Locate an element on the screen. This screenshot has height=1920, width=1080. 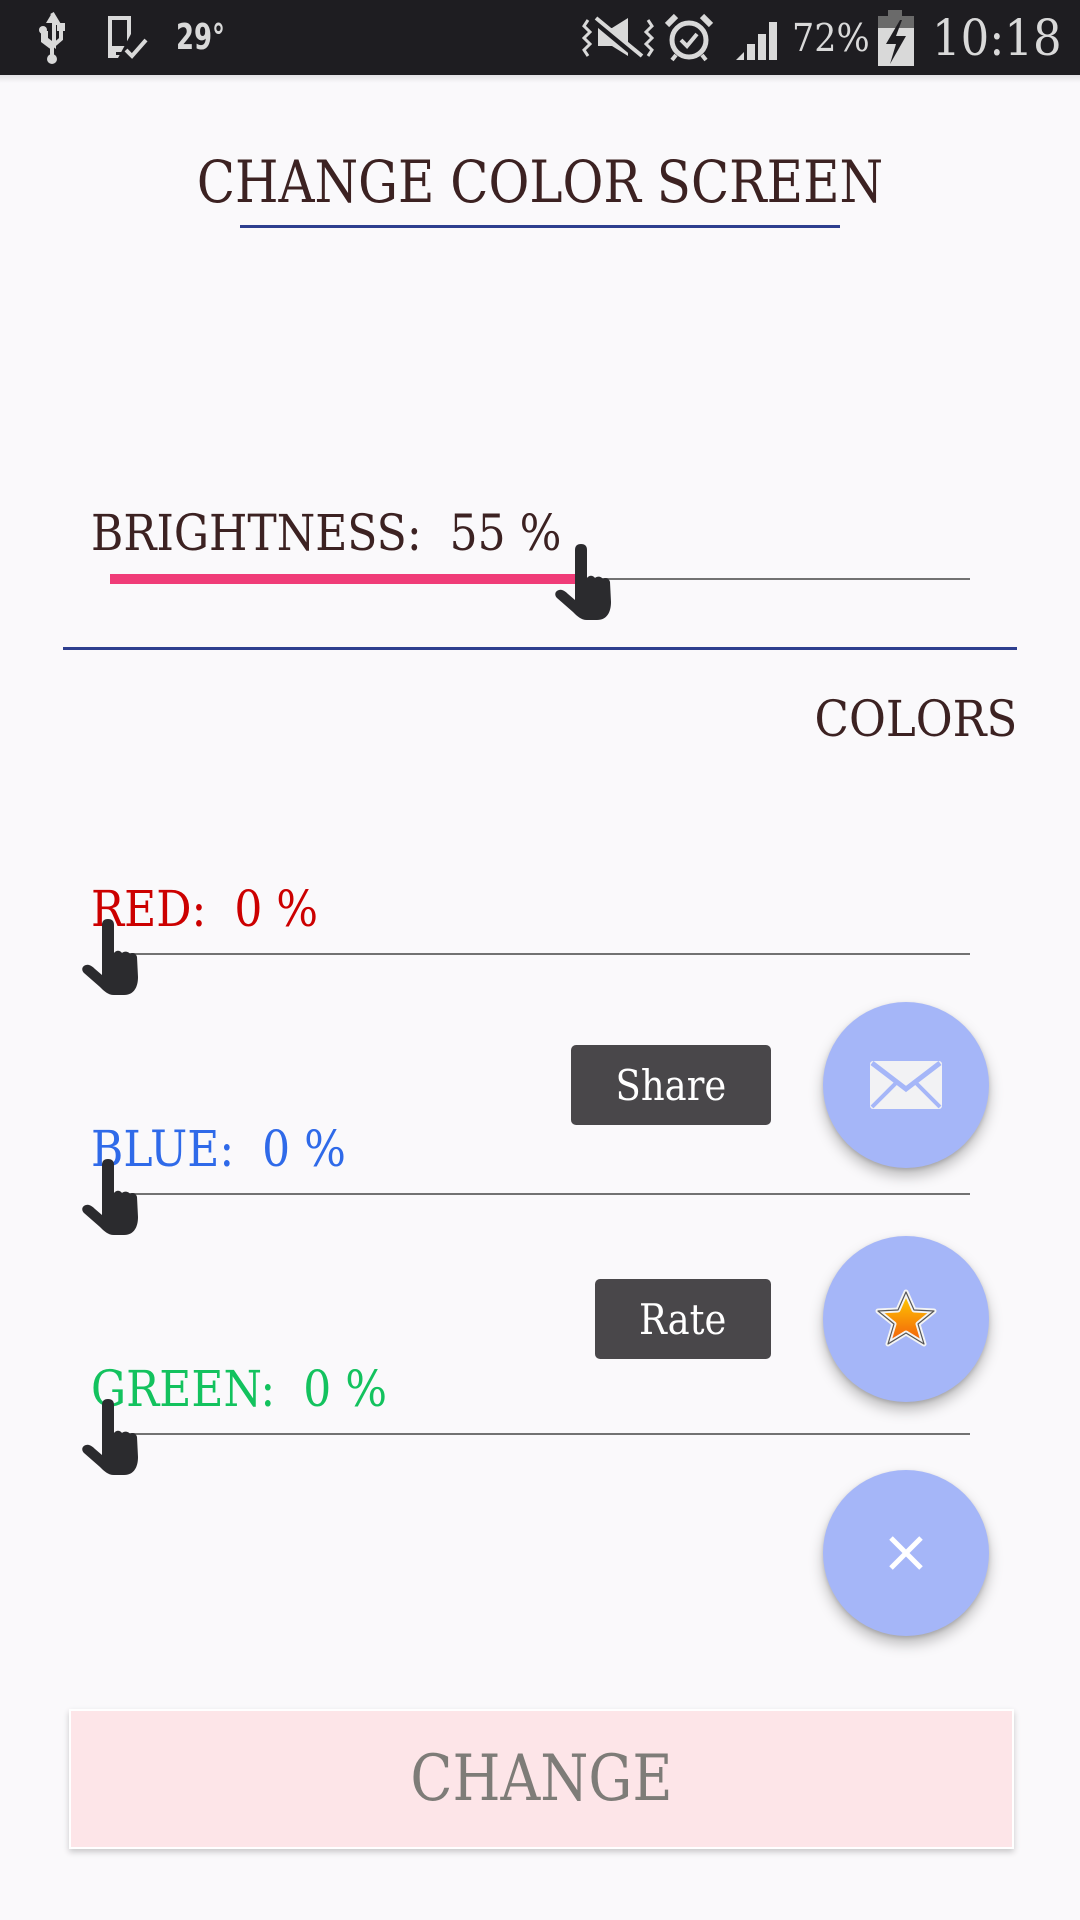
envelope-icon is located at coordinates (906, 1085).